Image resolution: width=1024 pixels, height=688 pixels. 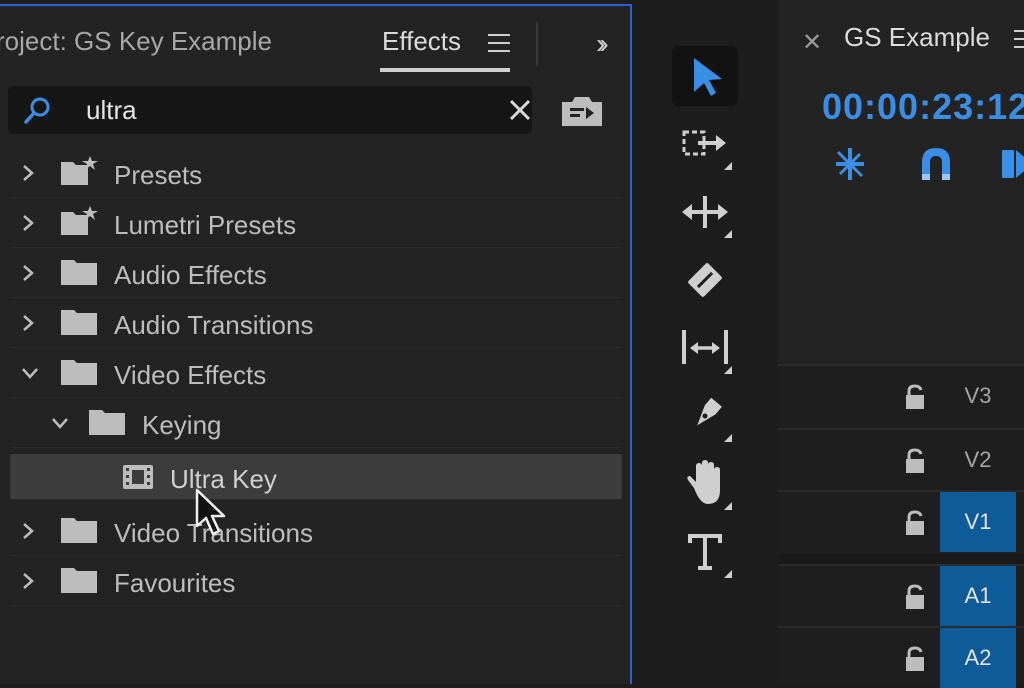 What do you see at coordinates (923, 107) in the screenshot?
I see `playhead-timecode: 00:00:23:12` at bounding box center [923, 107].